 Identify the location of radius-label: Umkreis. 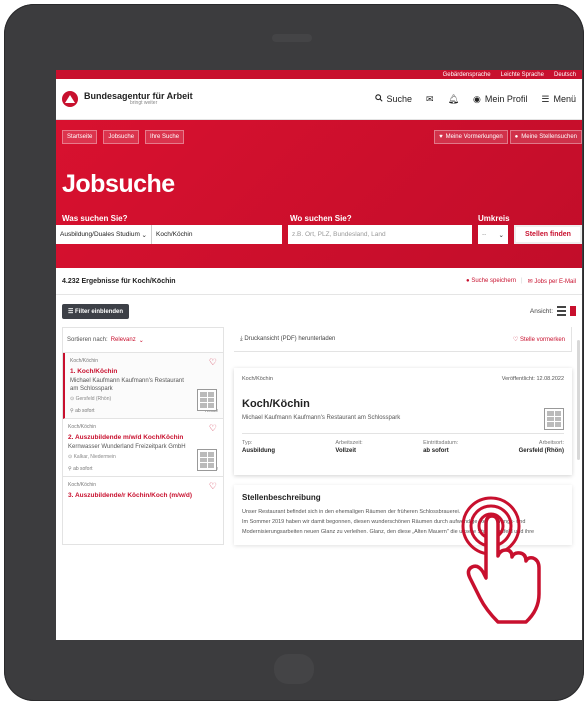
(494, 218).